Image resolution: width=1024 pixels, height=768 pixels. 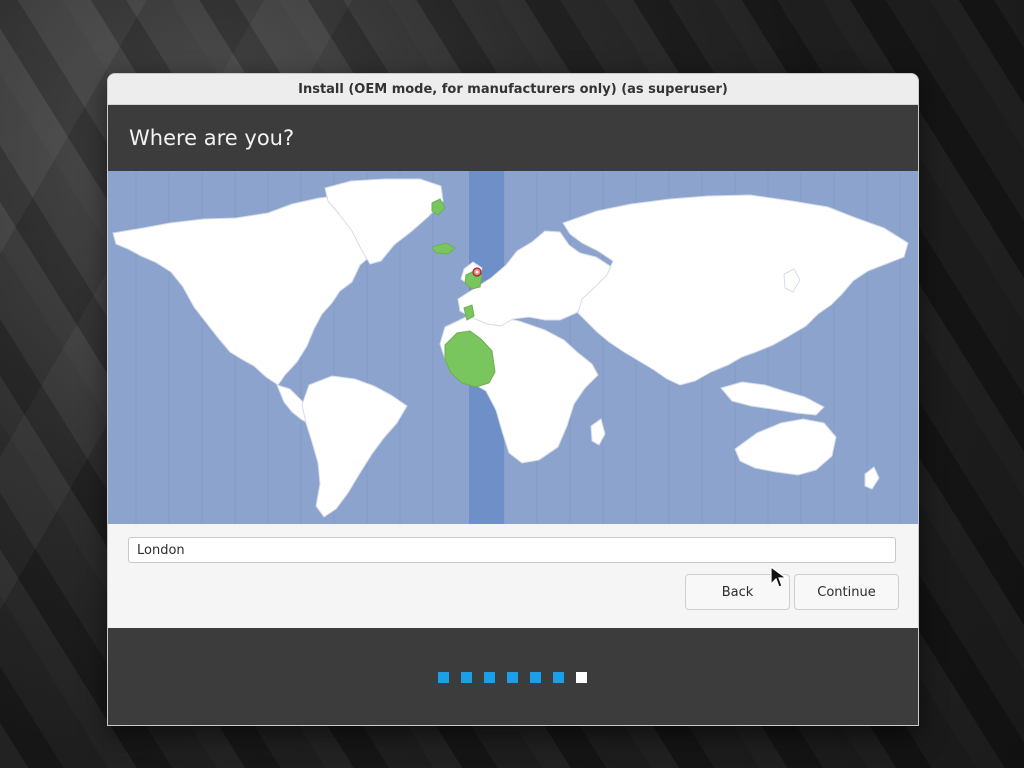 What do you see at coordinates (513, 138) in the screenshot?
I see `page-header: Where are you?` at bounding box center [513, 138].